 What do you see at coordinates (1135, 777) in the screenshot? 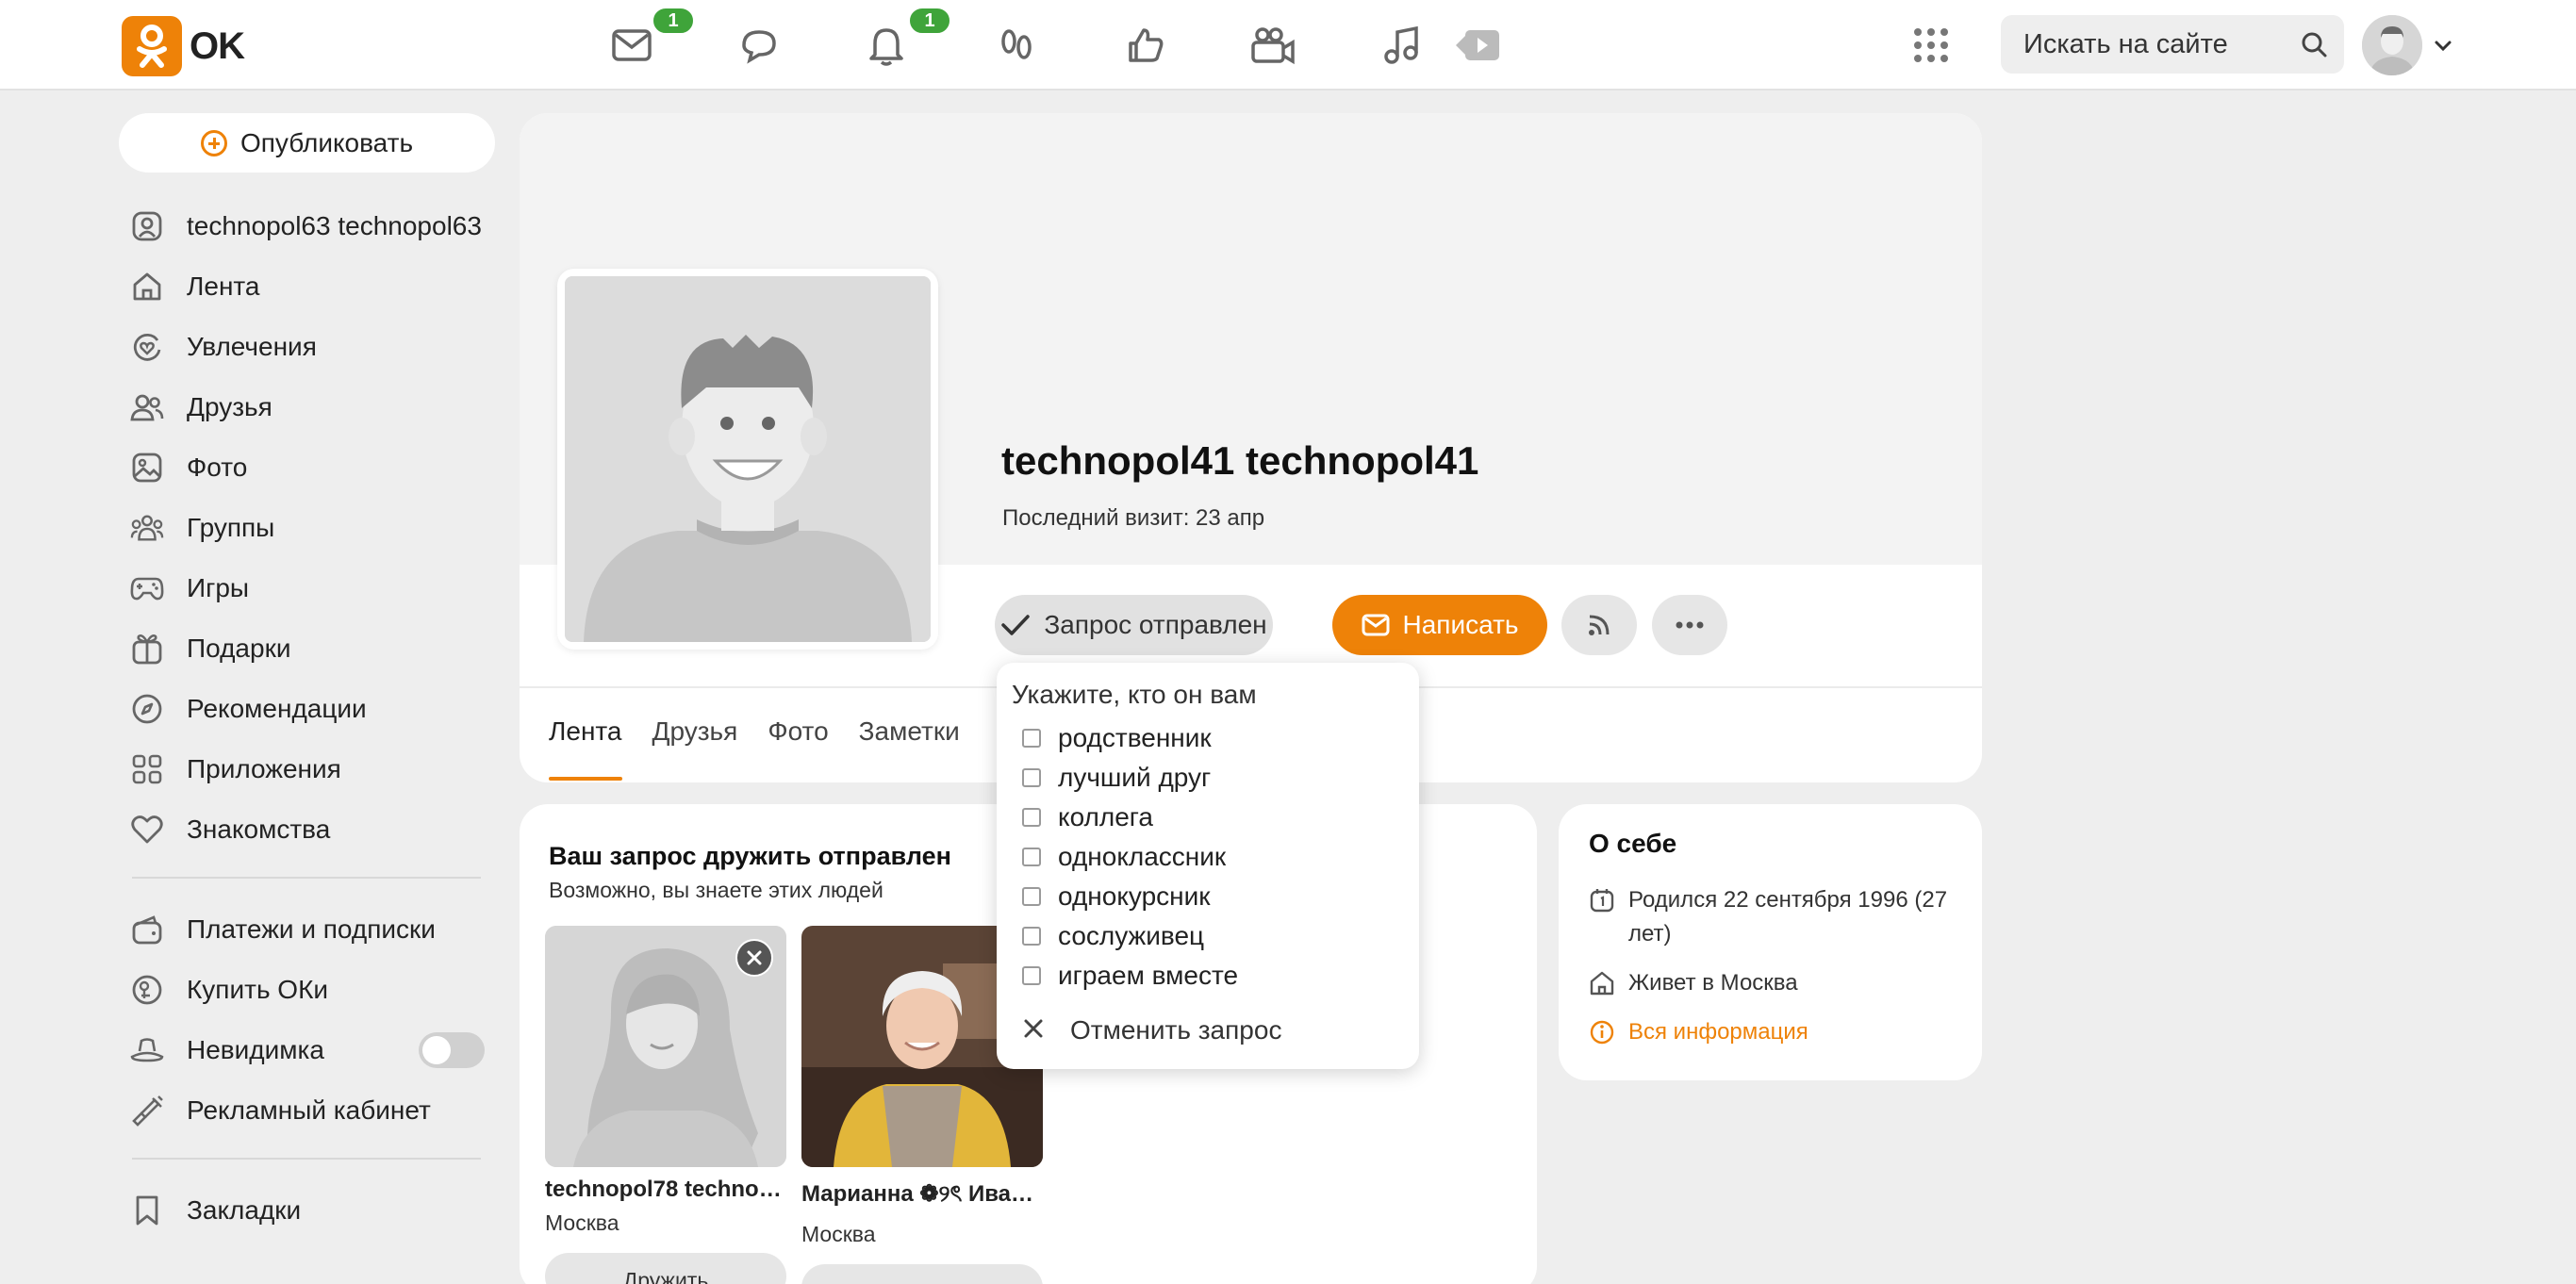
I see `option-label: лучший друг` at bounding box center [1135, 777].